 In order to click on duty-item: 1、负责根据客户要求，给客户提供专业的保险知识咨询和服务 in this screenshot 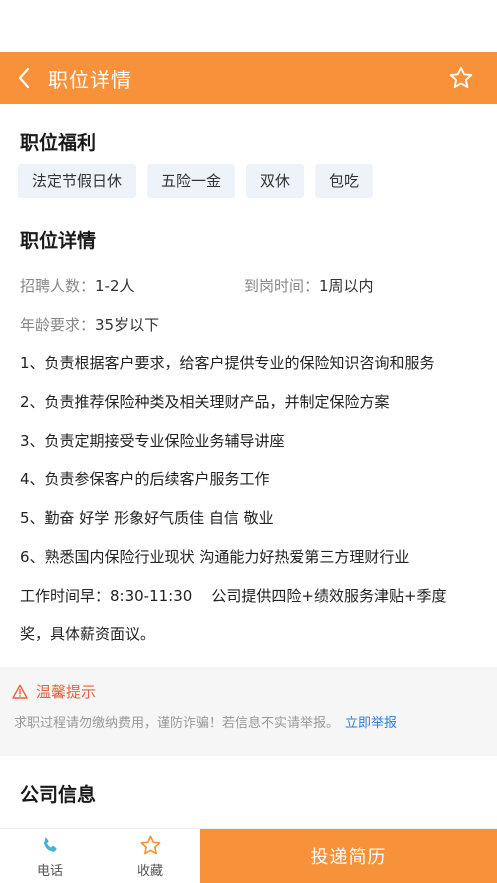, I will do `click(227, 363)`.